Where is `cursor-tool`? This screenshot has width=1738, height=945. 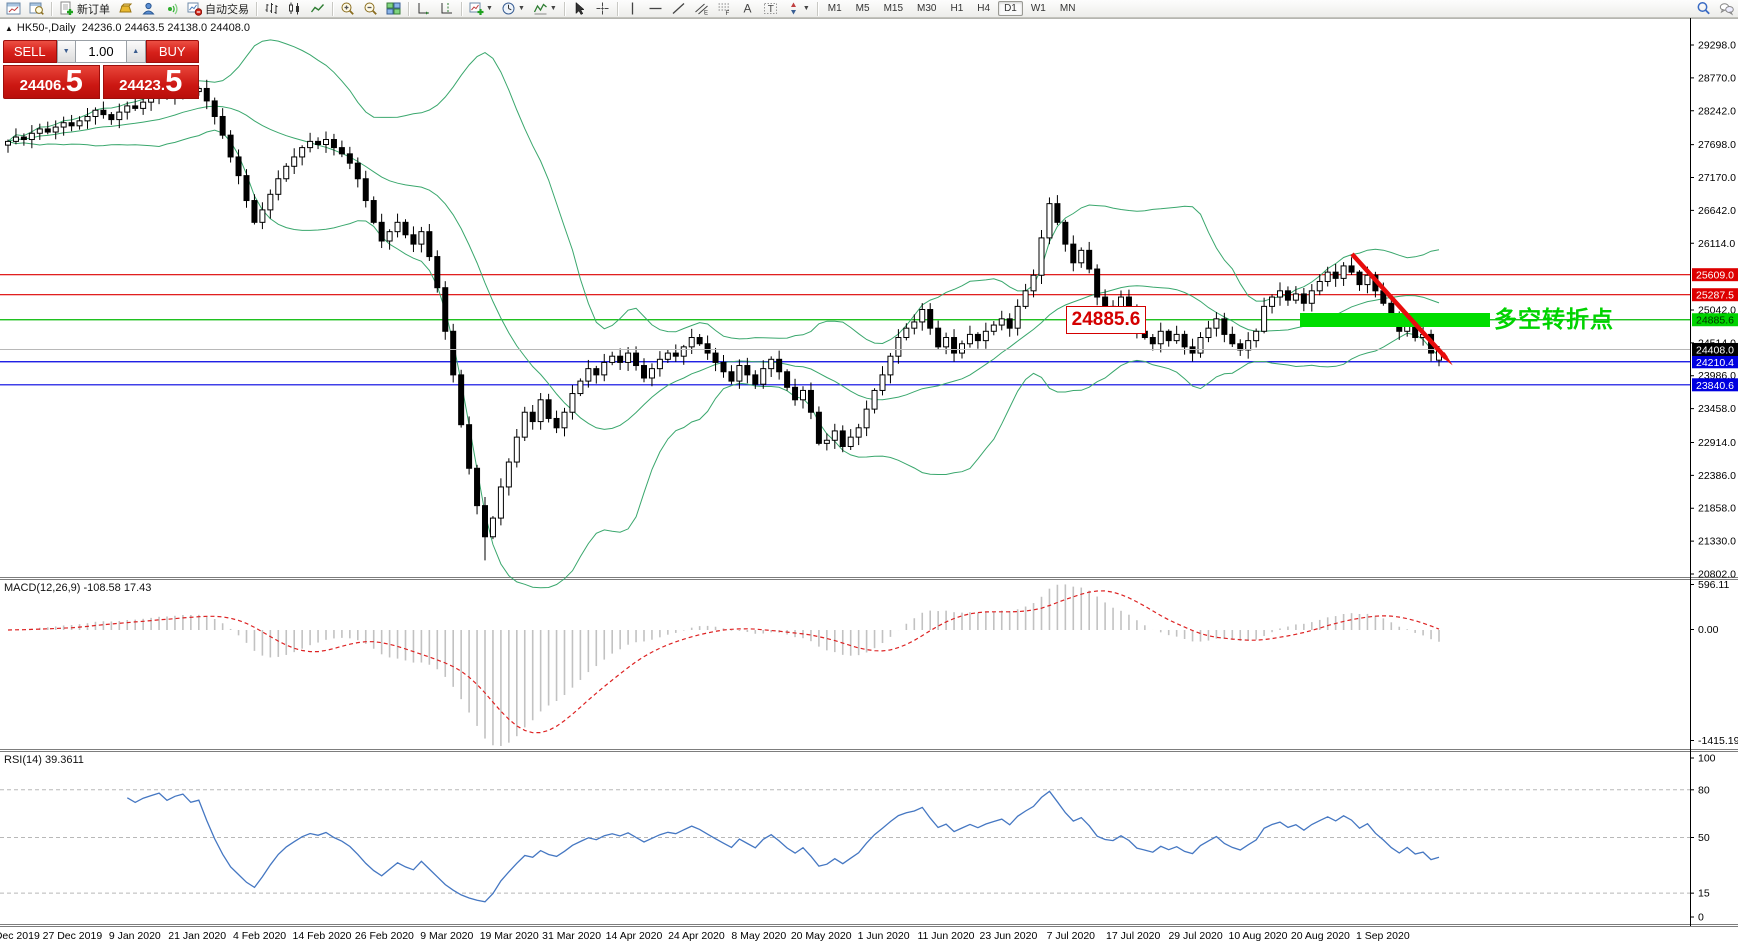 cursor-tool is located at coordinates (579, 9).